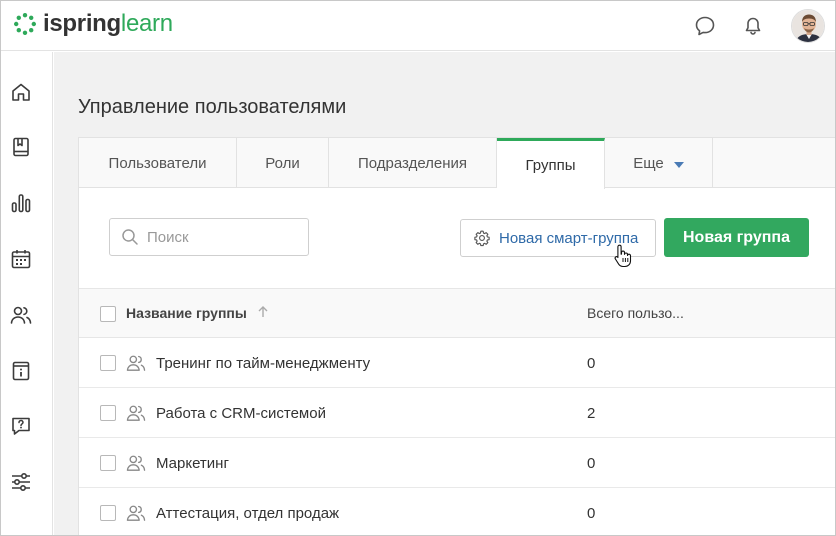 The height and width of the screenshot is (536, 836). What do you see at coordinates (263, 312) in the screenshot?
I see `sort-arrow-up-icon` at bounding box center [263, 312].